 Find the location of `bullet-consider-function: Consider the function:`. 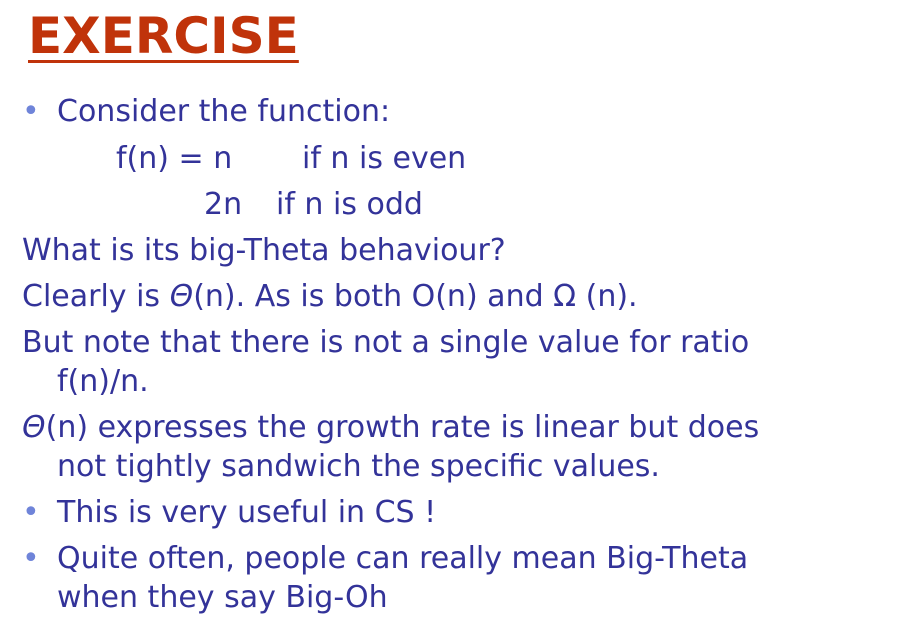

bullet-consider-function: Consider the function: is located at coordinates (224, 111).